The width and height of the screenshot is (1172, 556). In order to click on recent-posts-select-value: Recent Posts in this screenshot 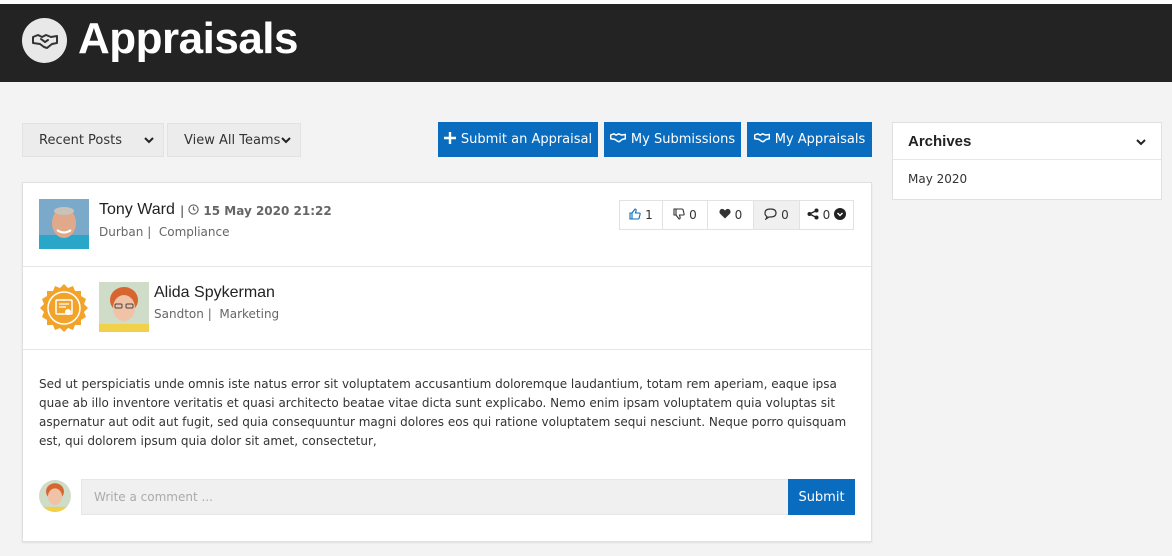, I will do `click(81, 140)`.